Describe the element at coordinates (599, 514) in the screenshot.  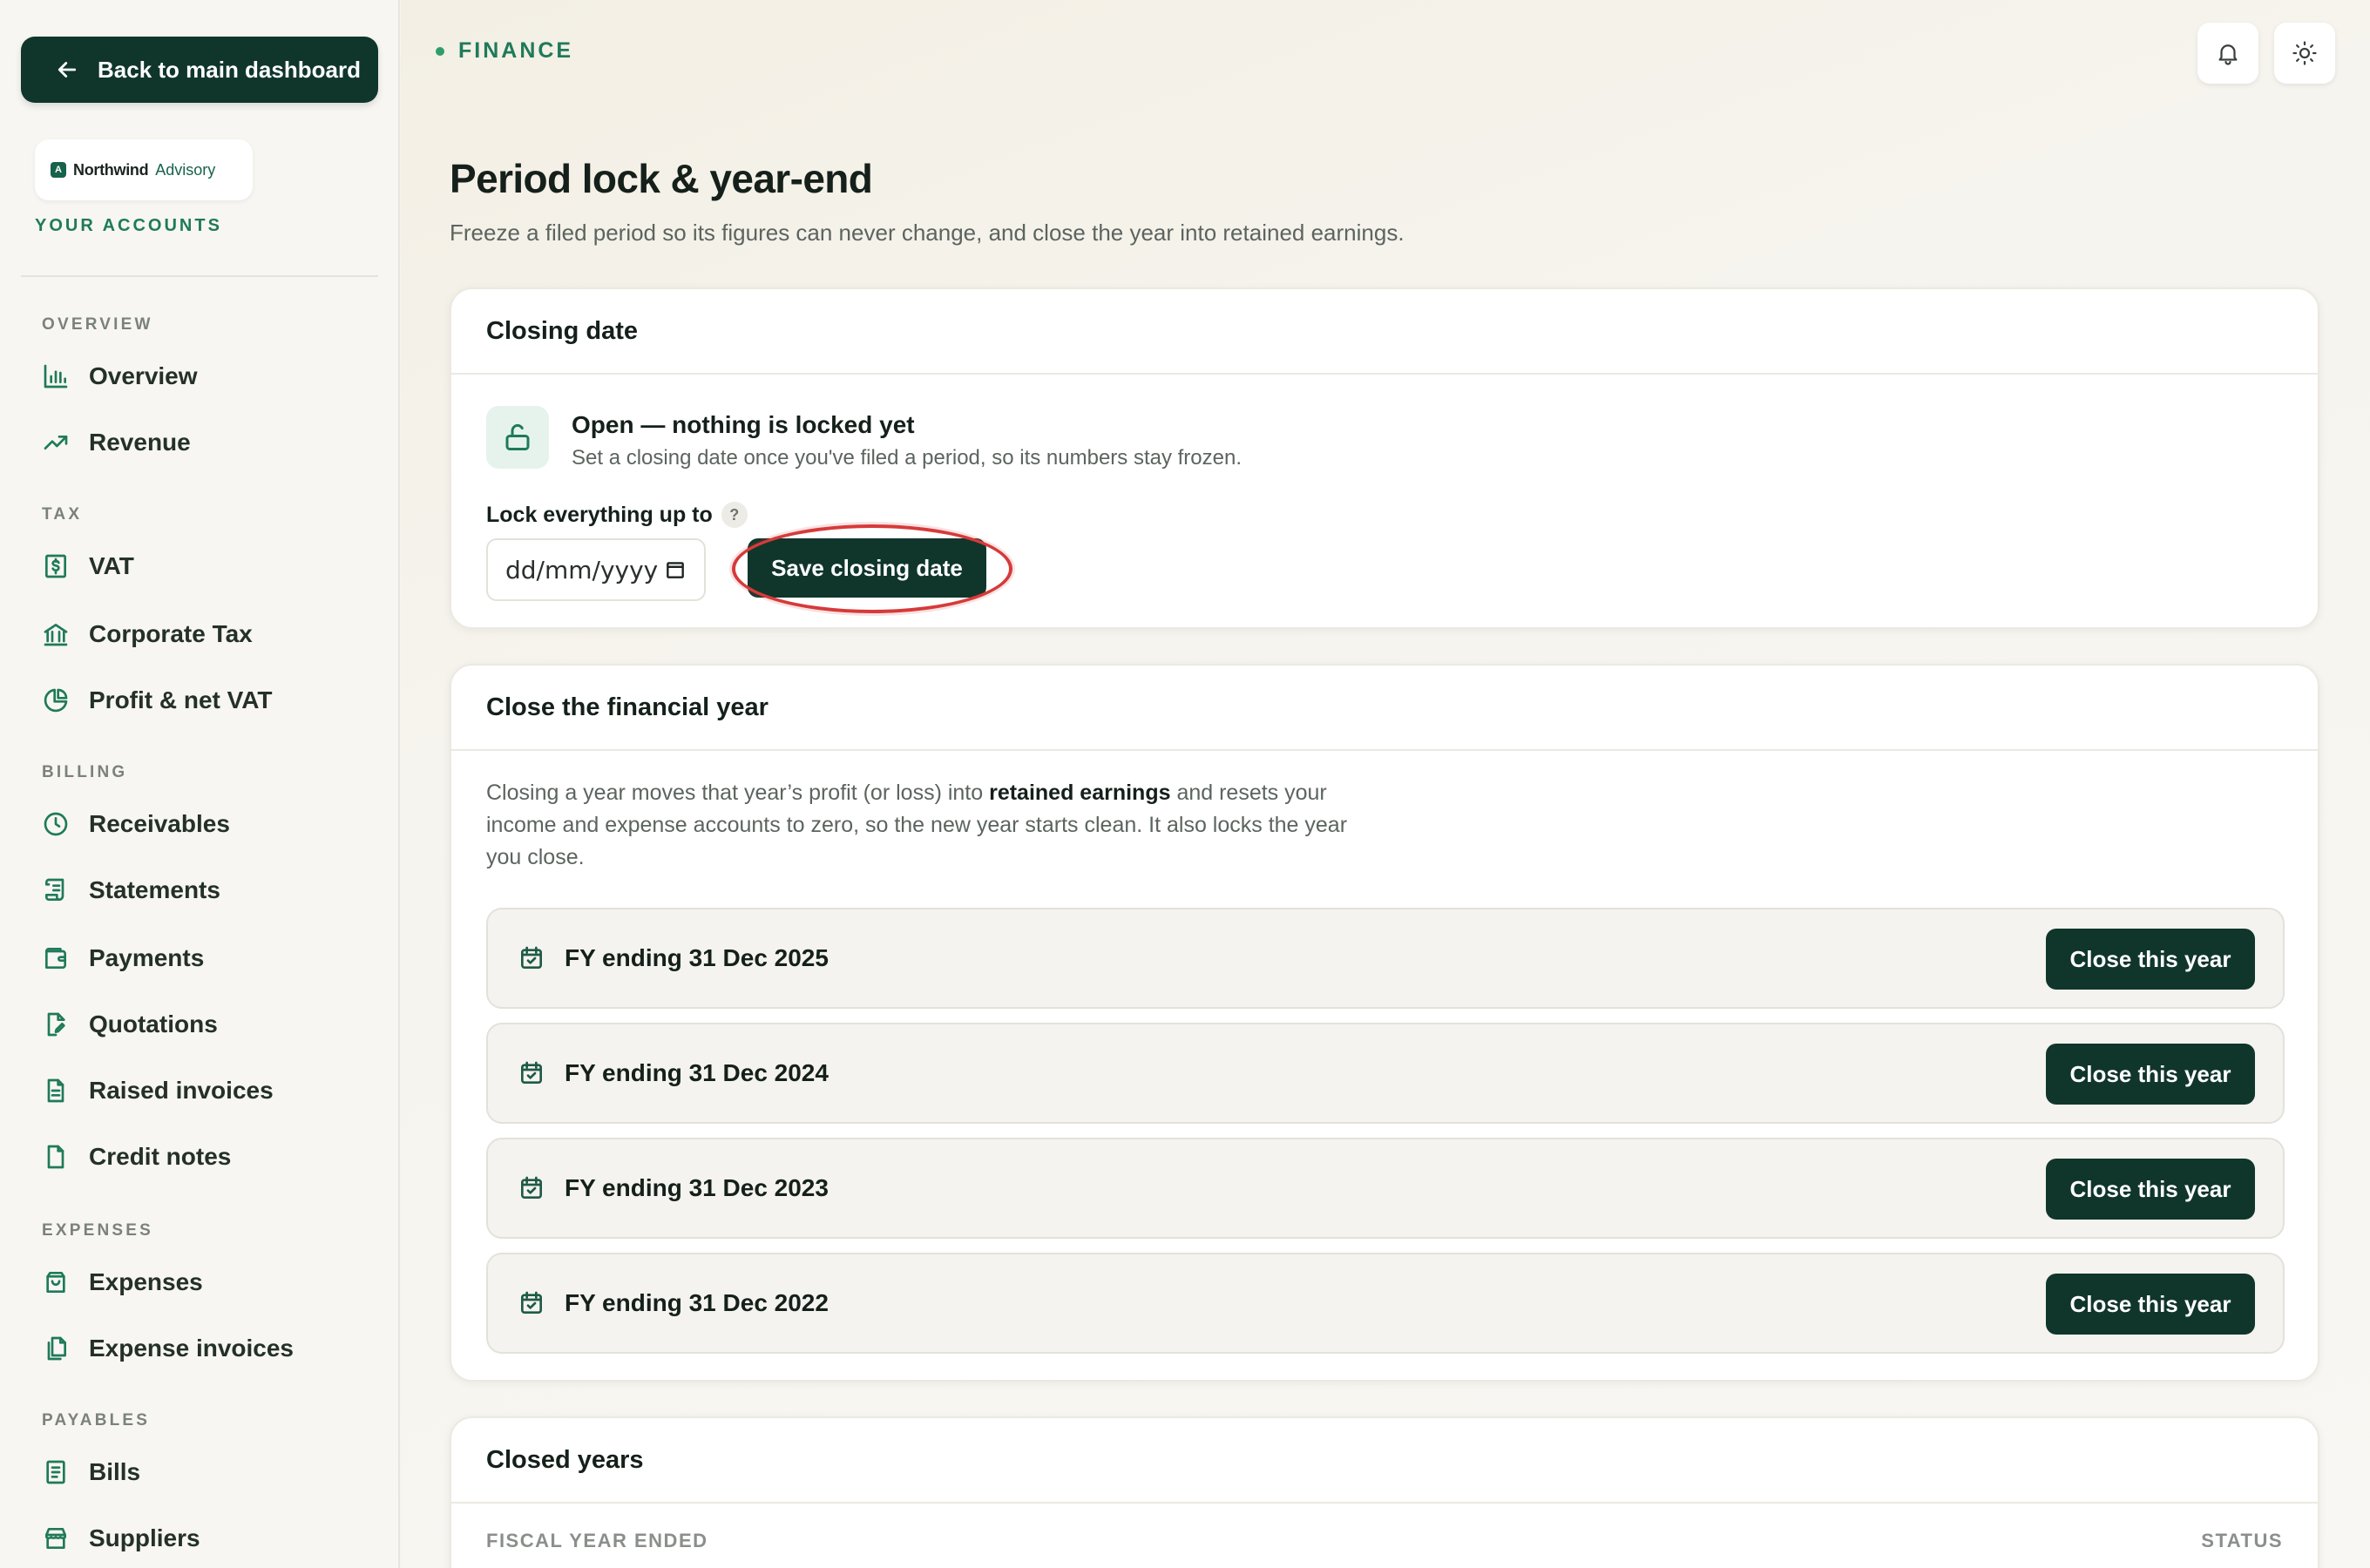
I see `lock-label-text: Lock everything up to` at that location.